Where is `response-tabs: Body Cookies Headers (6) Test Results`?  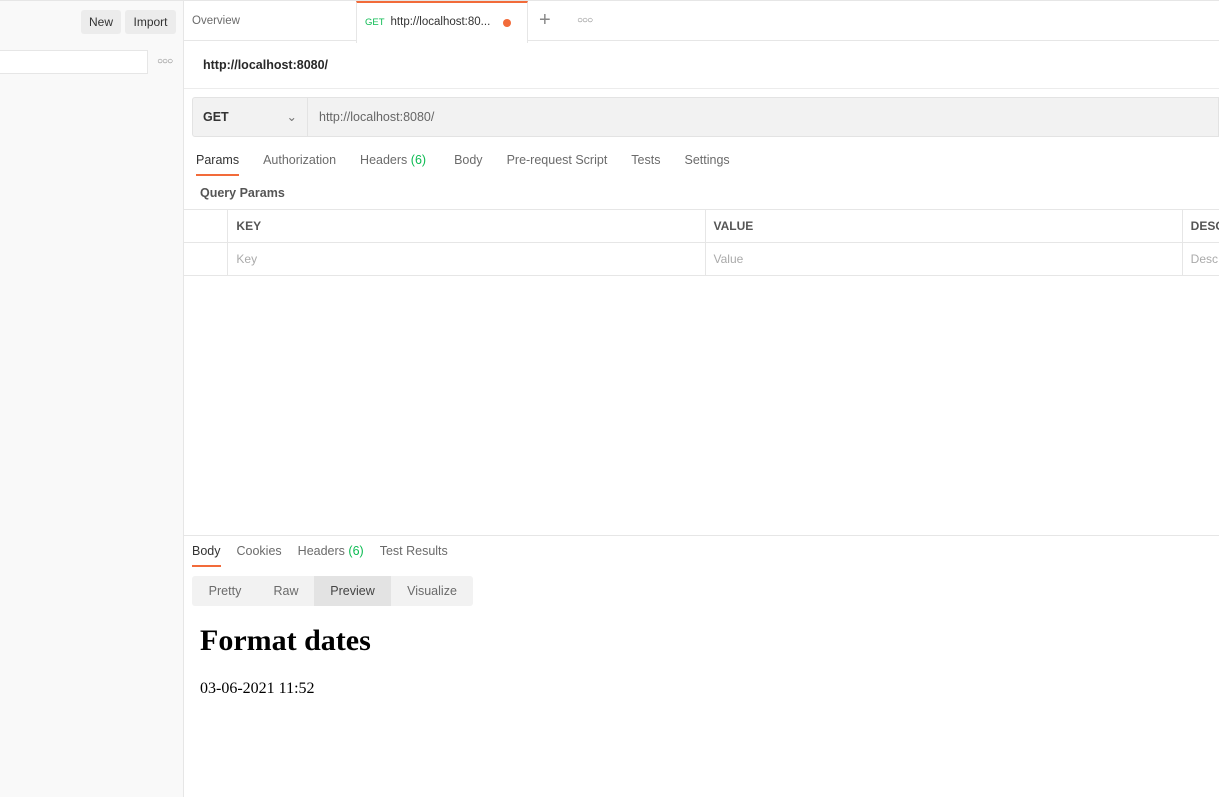
response-tabs: Body Cookies Headers (6) Test Results is located at coordinates (332, 555).